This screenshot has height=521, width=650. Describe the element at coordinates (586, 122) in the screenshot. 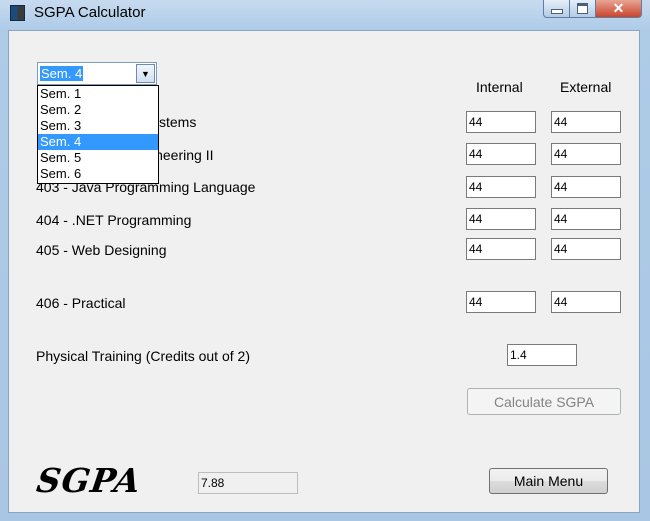

I see `external-marks-401: 44` at that location.